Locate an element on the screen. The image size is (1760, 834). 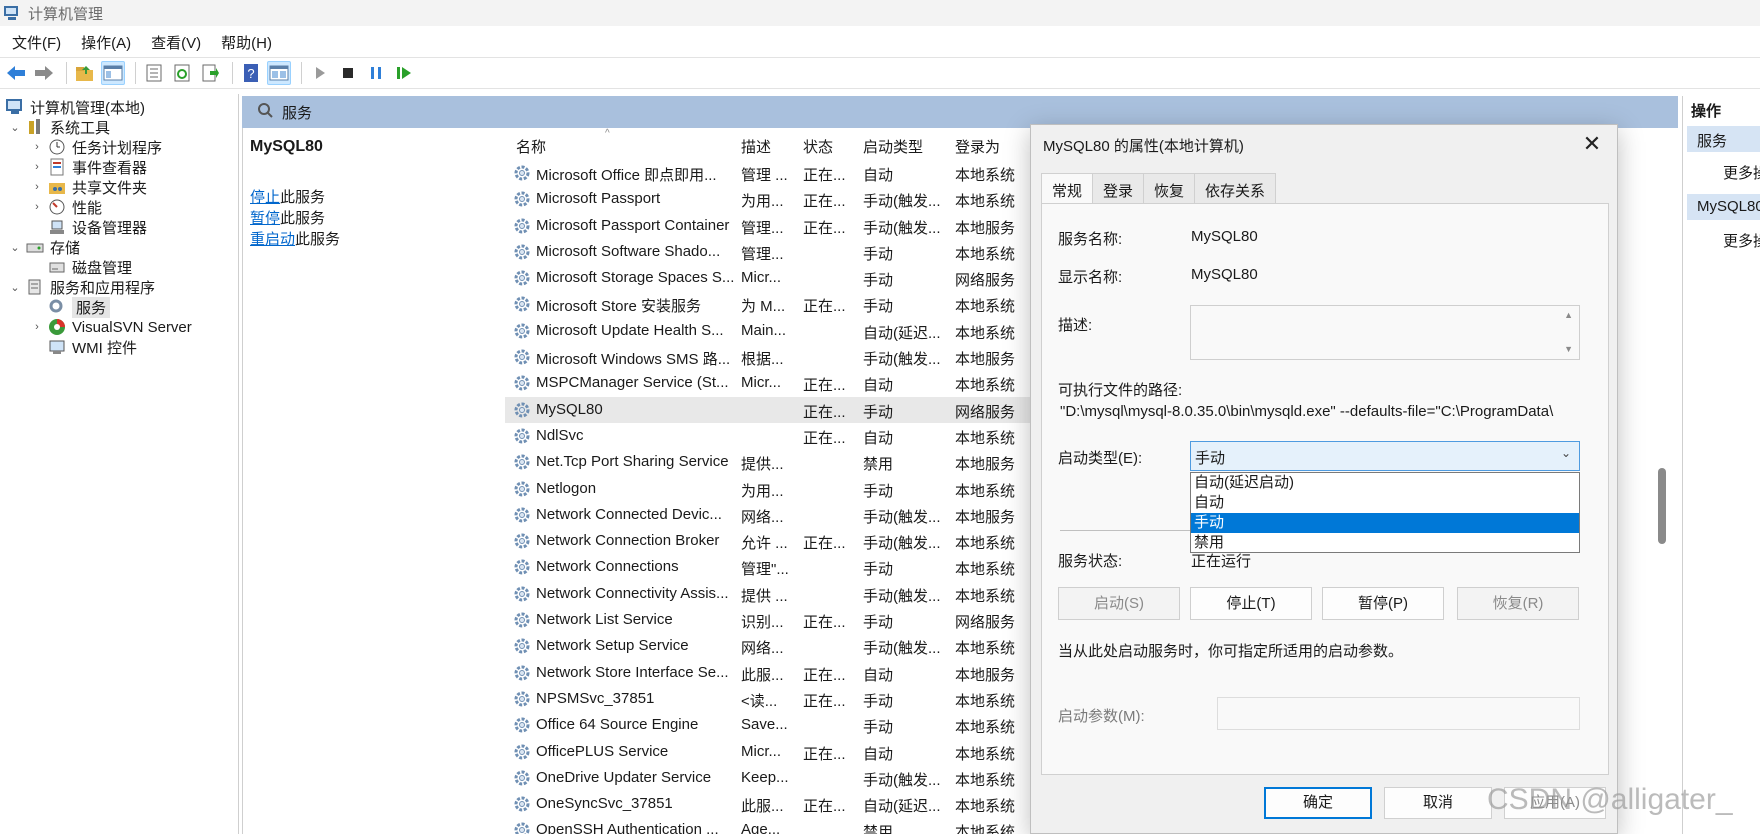
refresh-icon is located at coordinates (182, 73).